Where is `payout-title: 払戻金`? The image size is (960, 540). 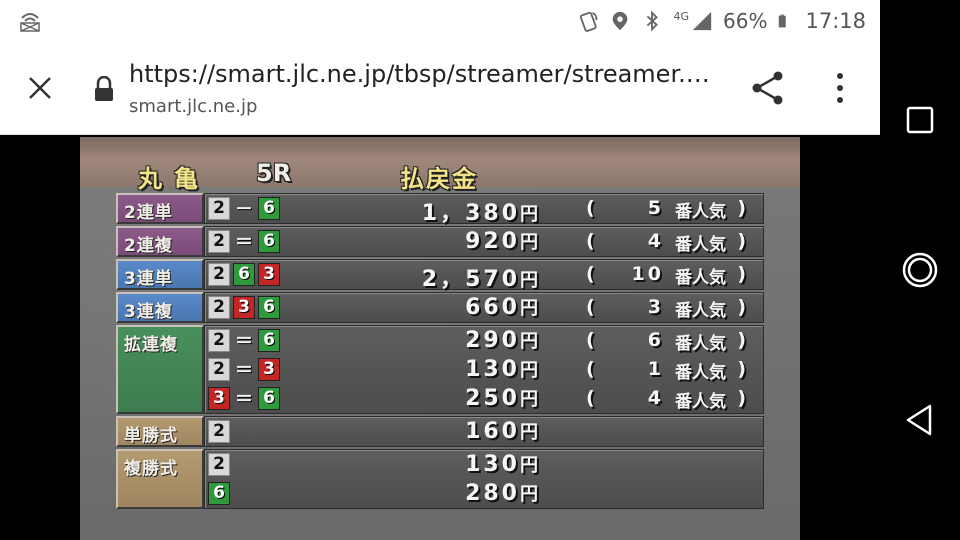 payout-title: 払戻金 is located at coordinates (439, 179).